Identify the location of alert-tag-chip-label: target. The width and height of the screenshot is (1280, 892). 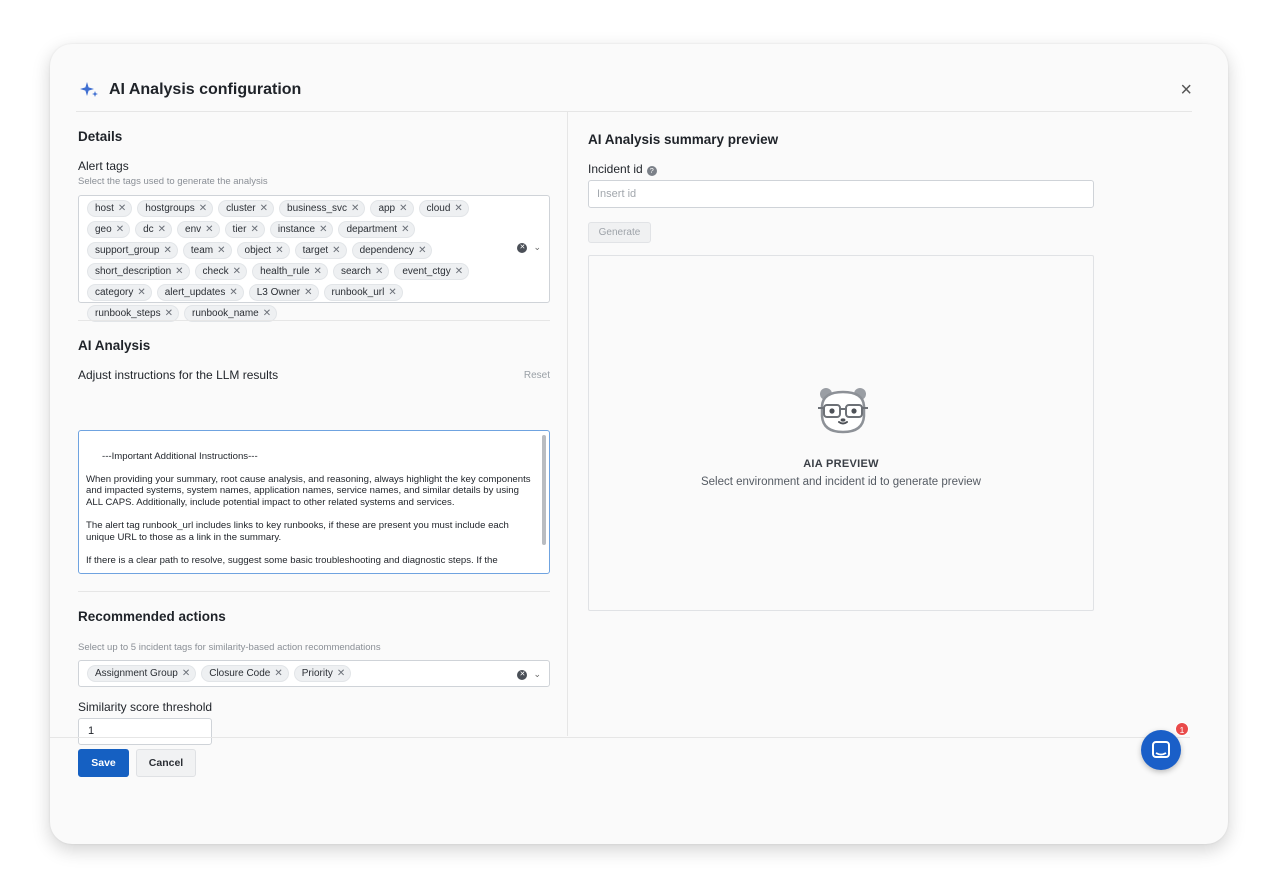
(315, 250).